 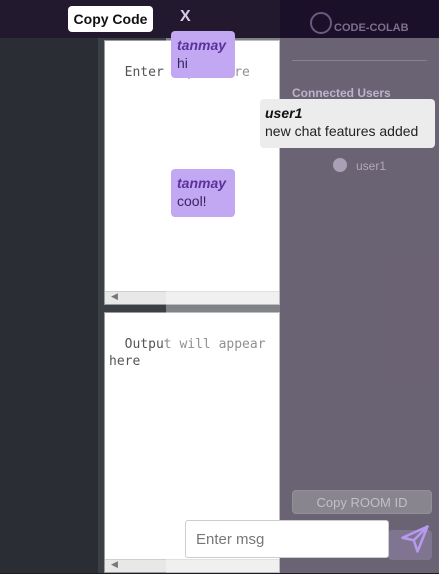 What do you see at coordinates (321, 23) in the screenshot?
I see `code-logo-icon` at bounding box center [321, 23].